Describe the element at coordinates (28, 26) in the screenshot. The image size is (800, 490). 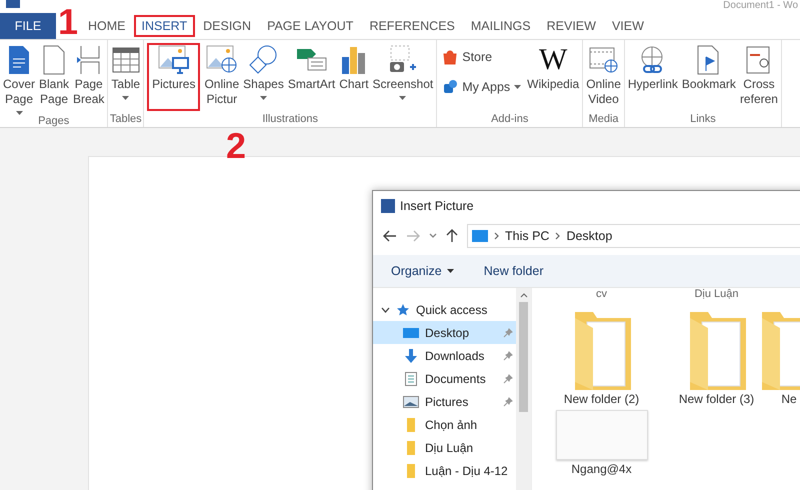
I see `file-tab: FILE` at that location.